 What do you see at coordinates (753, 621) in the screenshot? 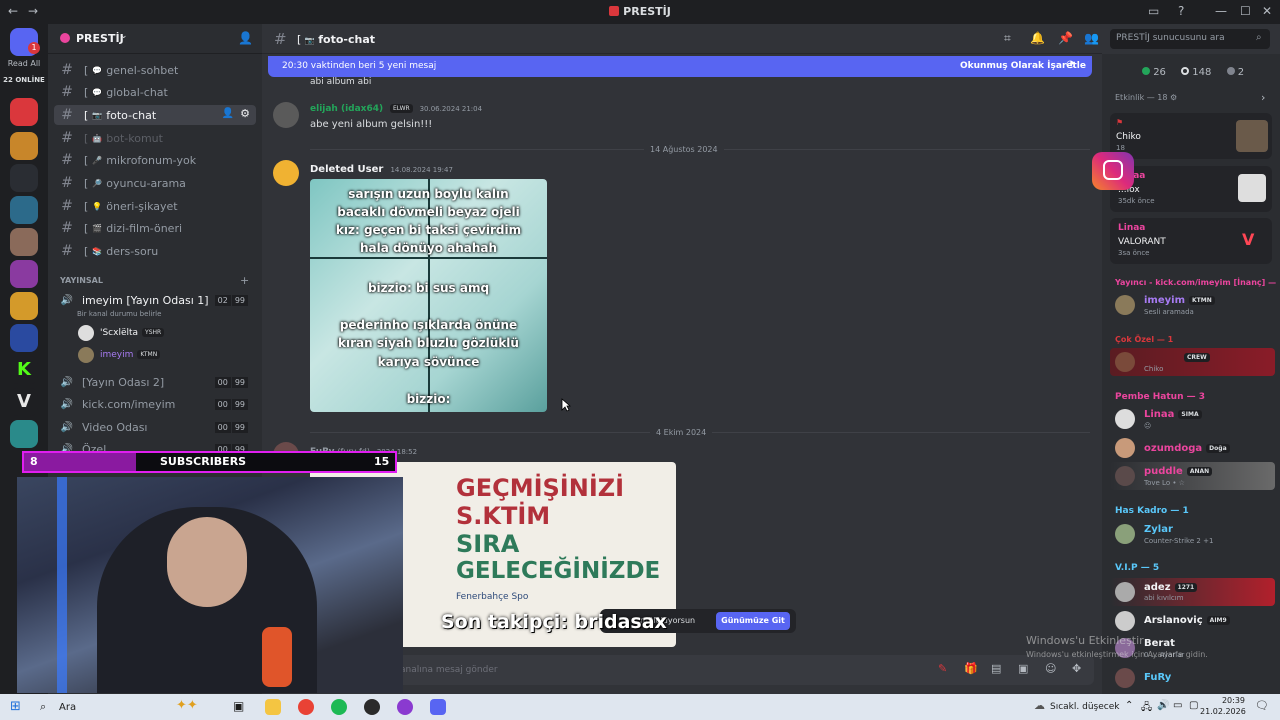
I see `jump-to-present-button: Günümüze Git` at bounding box center [753, 621].